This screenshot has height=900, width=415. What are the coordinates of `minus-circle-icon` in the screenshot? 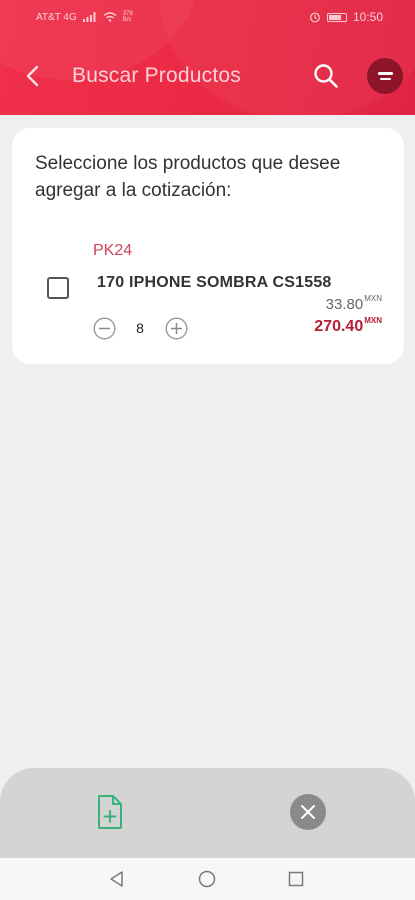 It's located at (104, 328).